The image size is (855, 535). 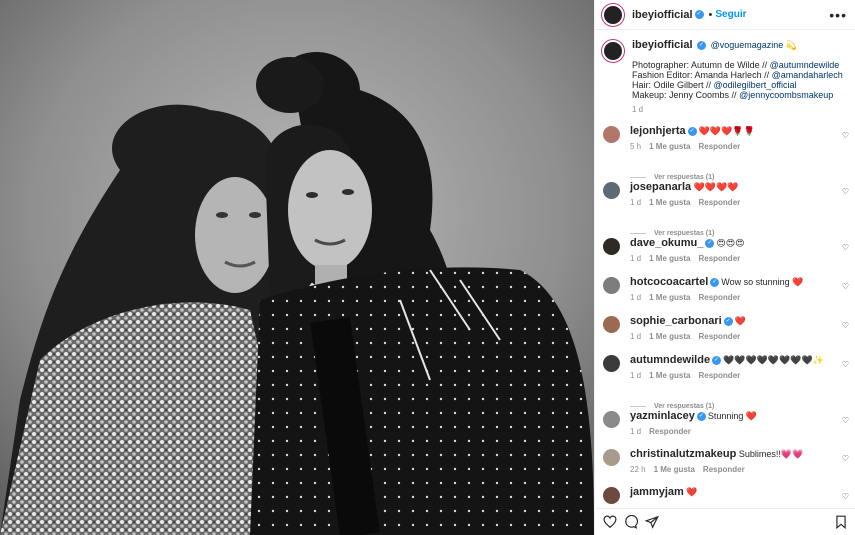 What do you see at coordinates (740, 321) in the screenshot?
I see `comment-text: ❤️` at bounding box center [740, 321].